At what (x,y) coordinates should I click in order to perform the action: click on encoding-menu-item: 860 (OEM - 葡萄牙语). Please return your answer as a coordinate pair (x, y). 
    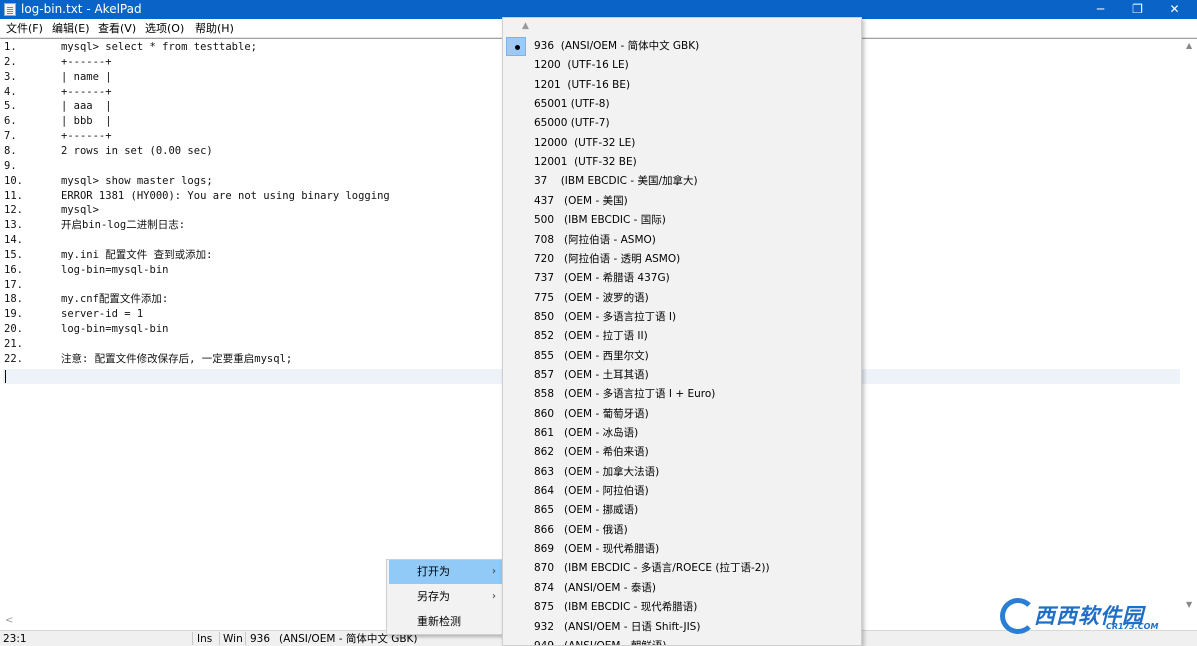
    Looking at the image, I should click on (683, 414).